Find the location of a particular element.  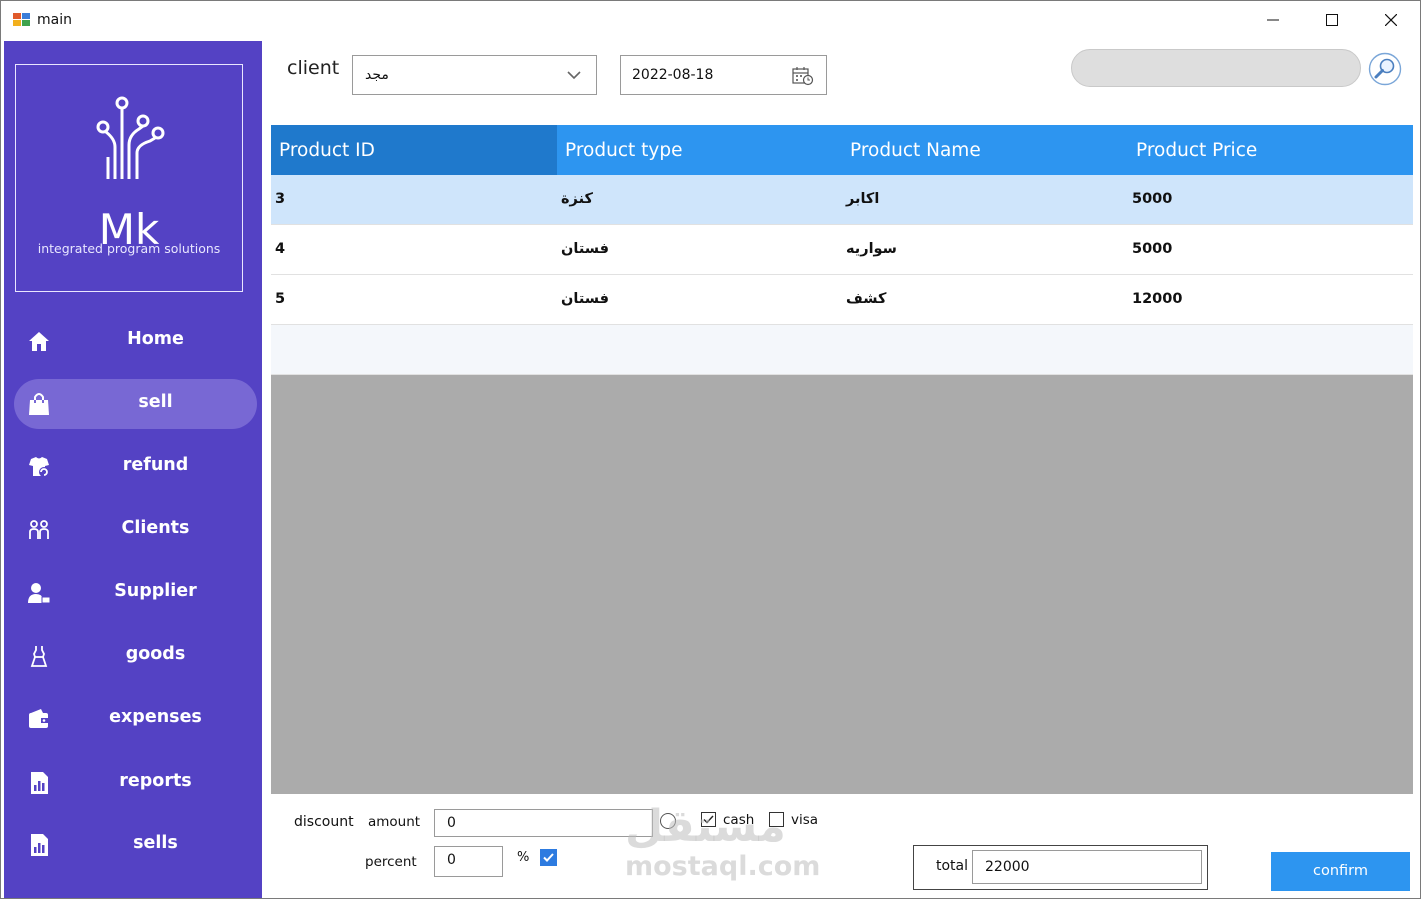

sidebar-item-label: sells is located at coordinates (155, 843).